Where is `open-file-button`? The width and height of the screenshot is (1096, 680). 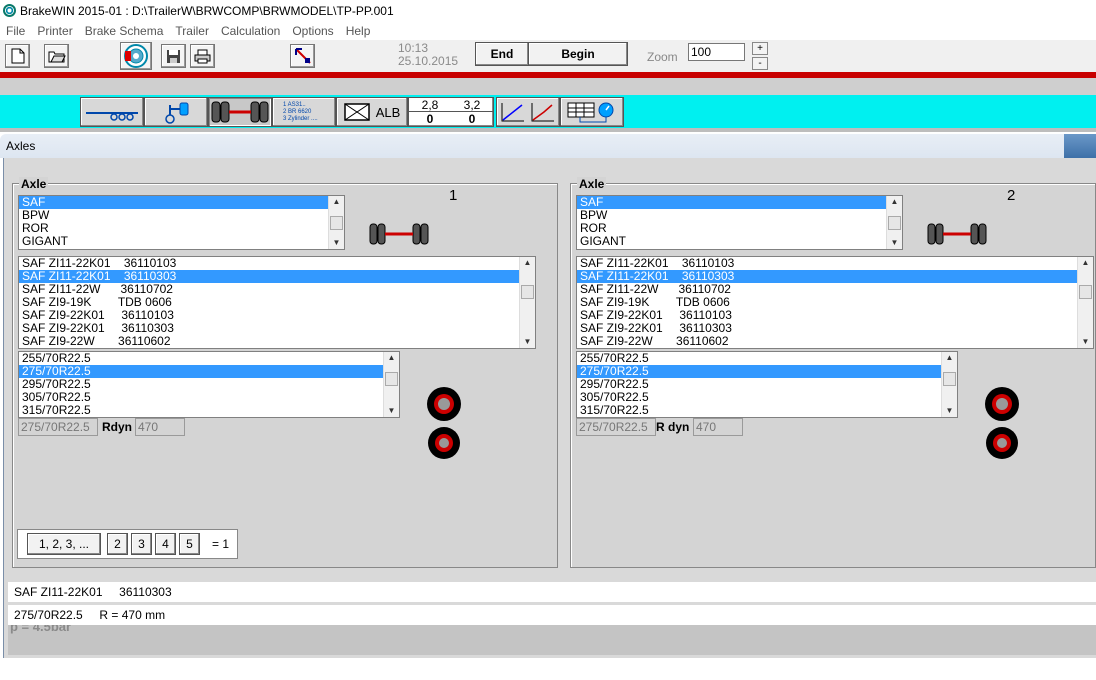 open-file-button is located at coordinates (56, 56).